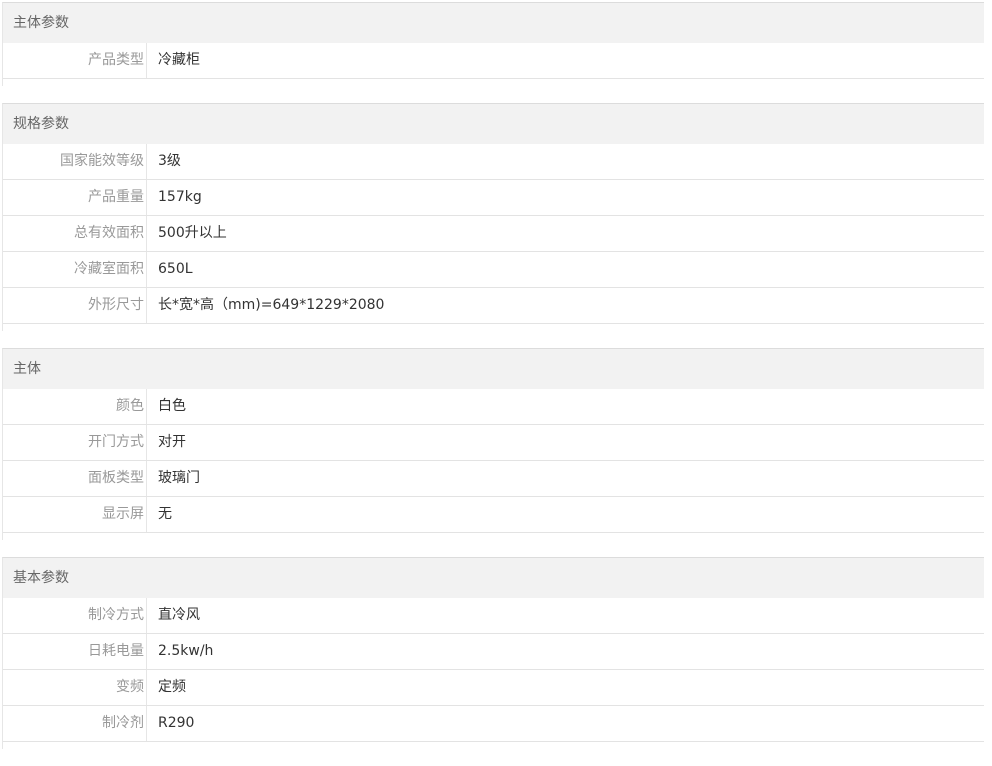  Describe the element at coordinates (172, 687) in the screenshot. I see `spec-value: 定频` at that location.